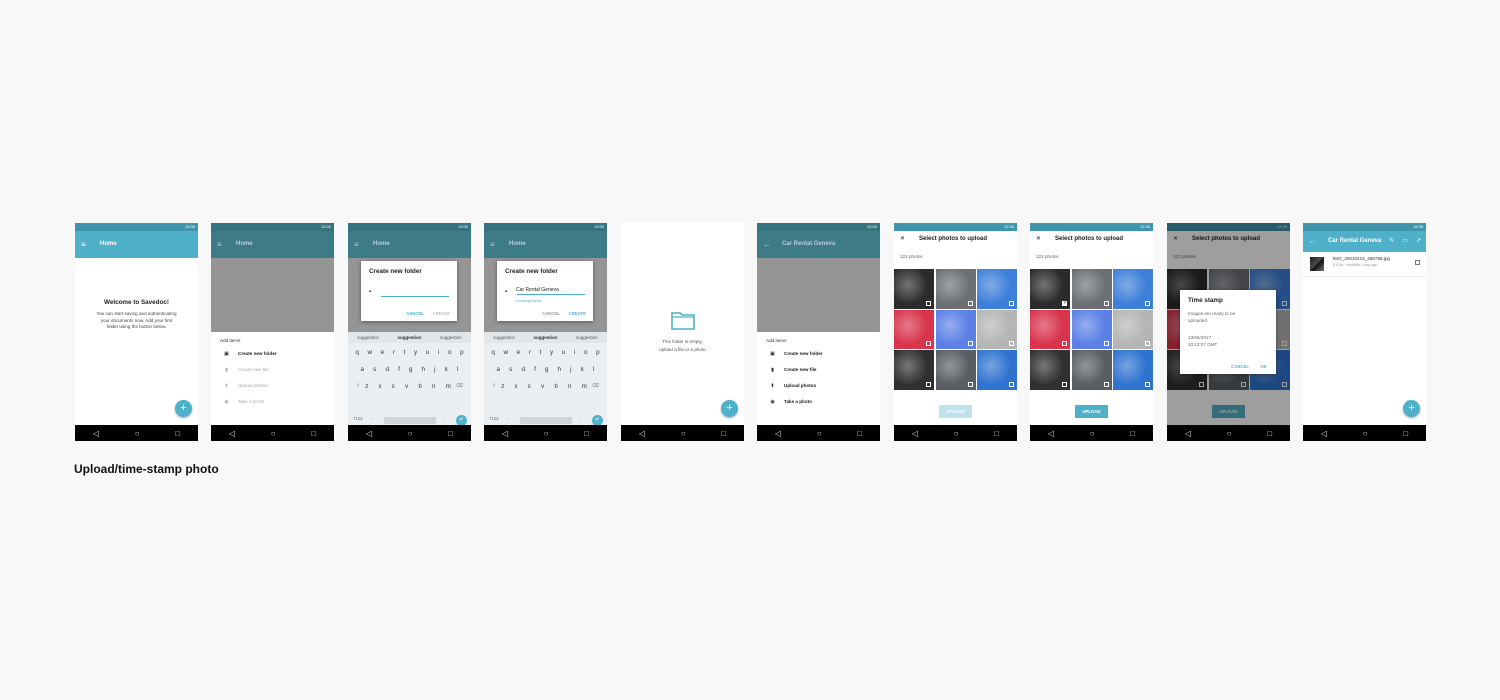 The width and height of the screenshot is (1500, 700). Describe the element at coordinates (794, 354) in the screenshot. I see `create-folder-item: ▣ Create new folder` at that location.